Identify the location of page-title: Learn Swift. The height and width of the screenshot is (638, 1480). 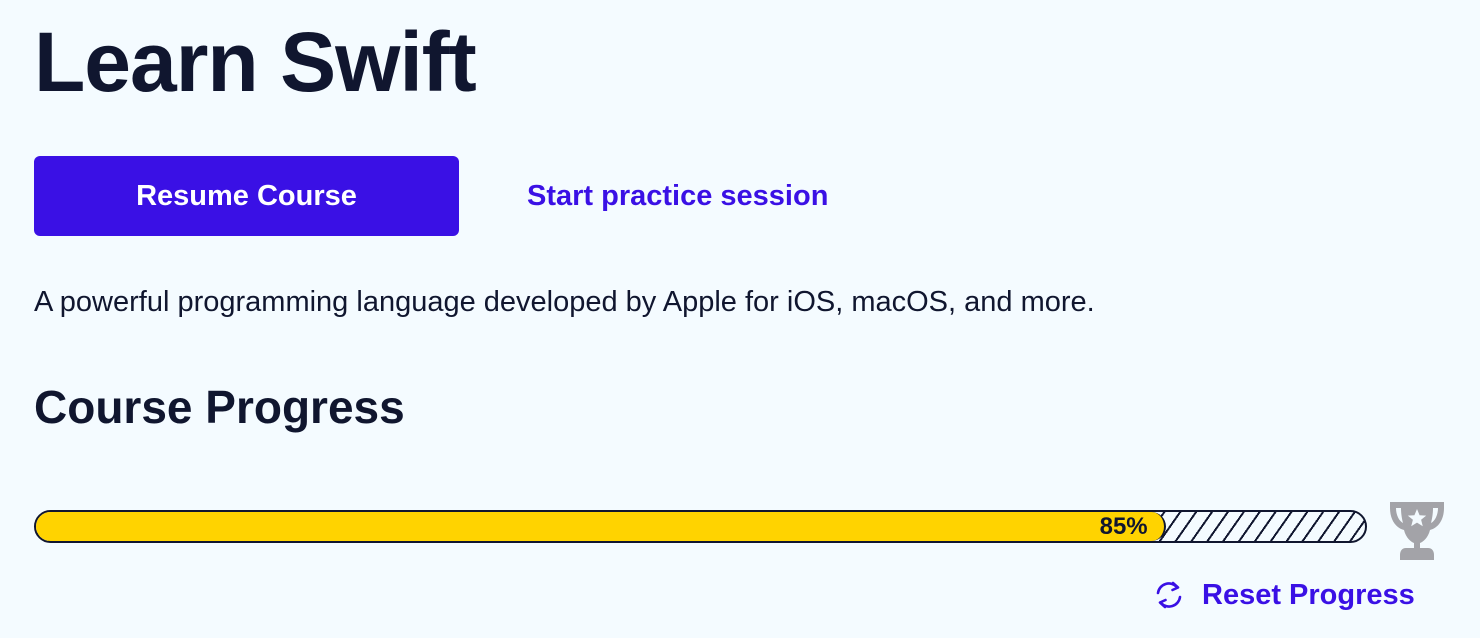
(255, 62).